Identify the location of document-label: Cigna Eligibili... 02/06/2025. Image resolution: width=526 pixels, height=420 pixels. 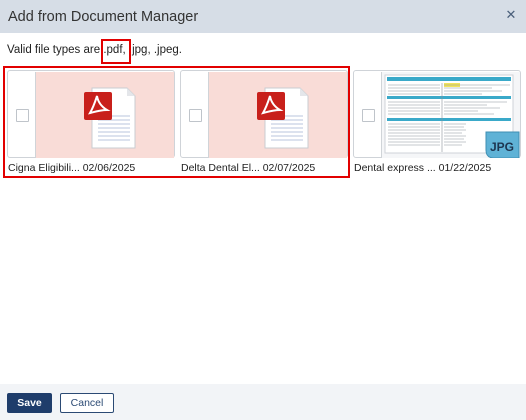
(71, 168).